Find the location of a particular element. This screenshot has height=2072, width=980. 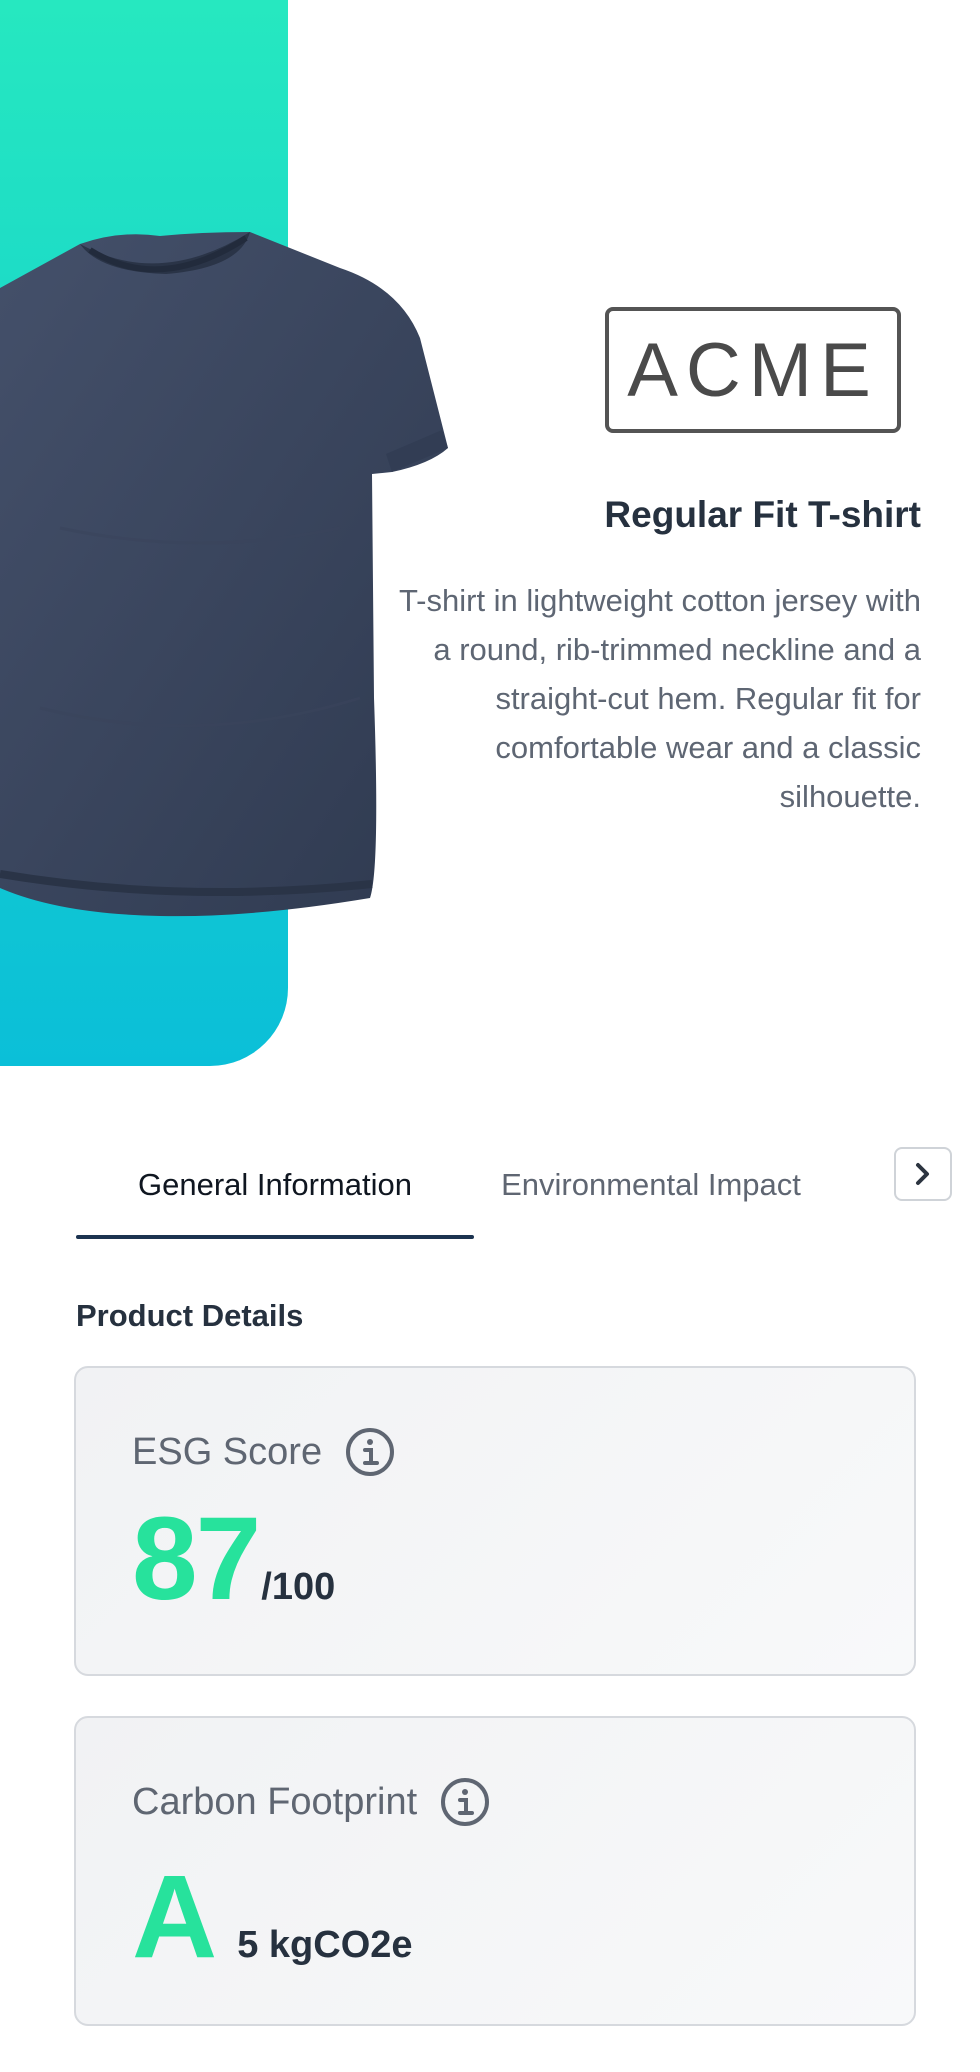

carbon-footprint-label-row: Carbon Footprint is located at coordinates (311, 1802).